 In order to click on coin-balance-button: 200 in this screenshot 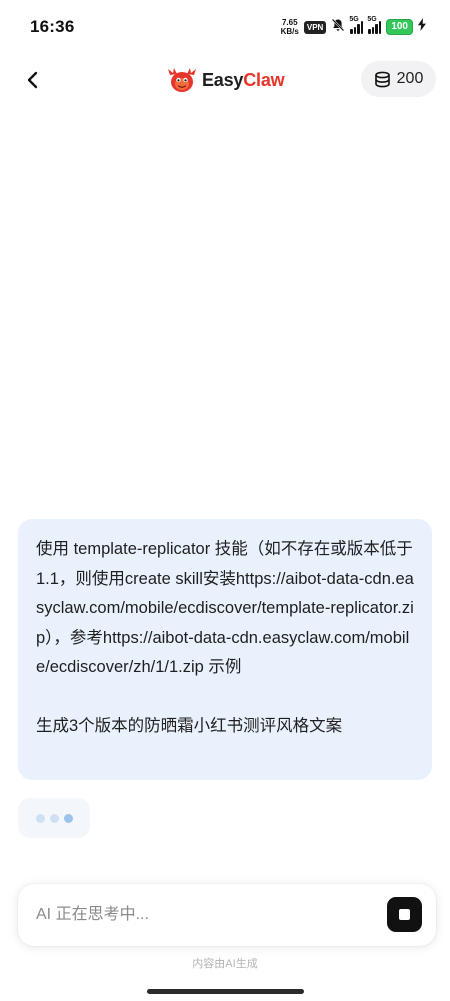, I will do `click(398, 79)`.